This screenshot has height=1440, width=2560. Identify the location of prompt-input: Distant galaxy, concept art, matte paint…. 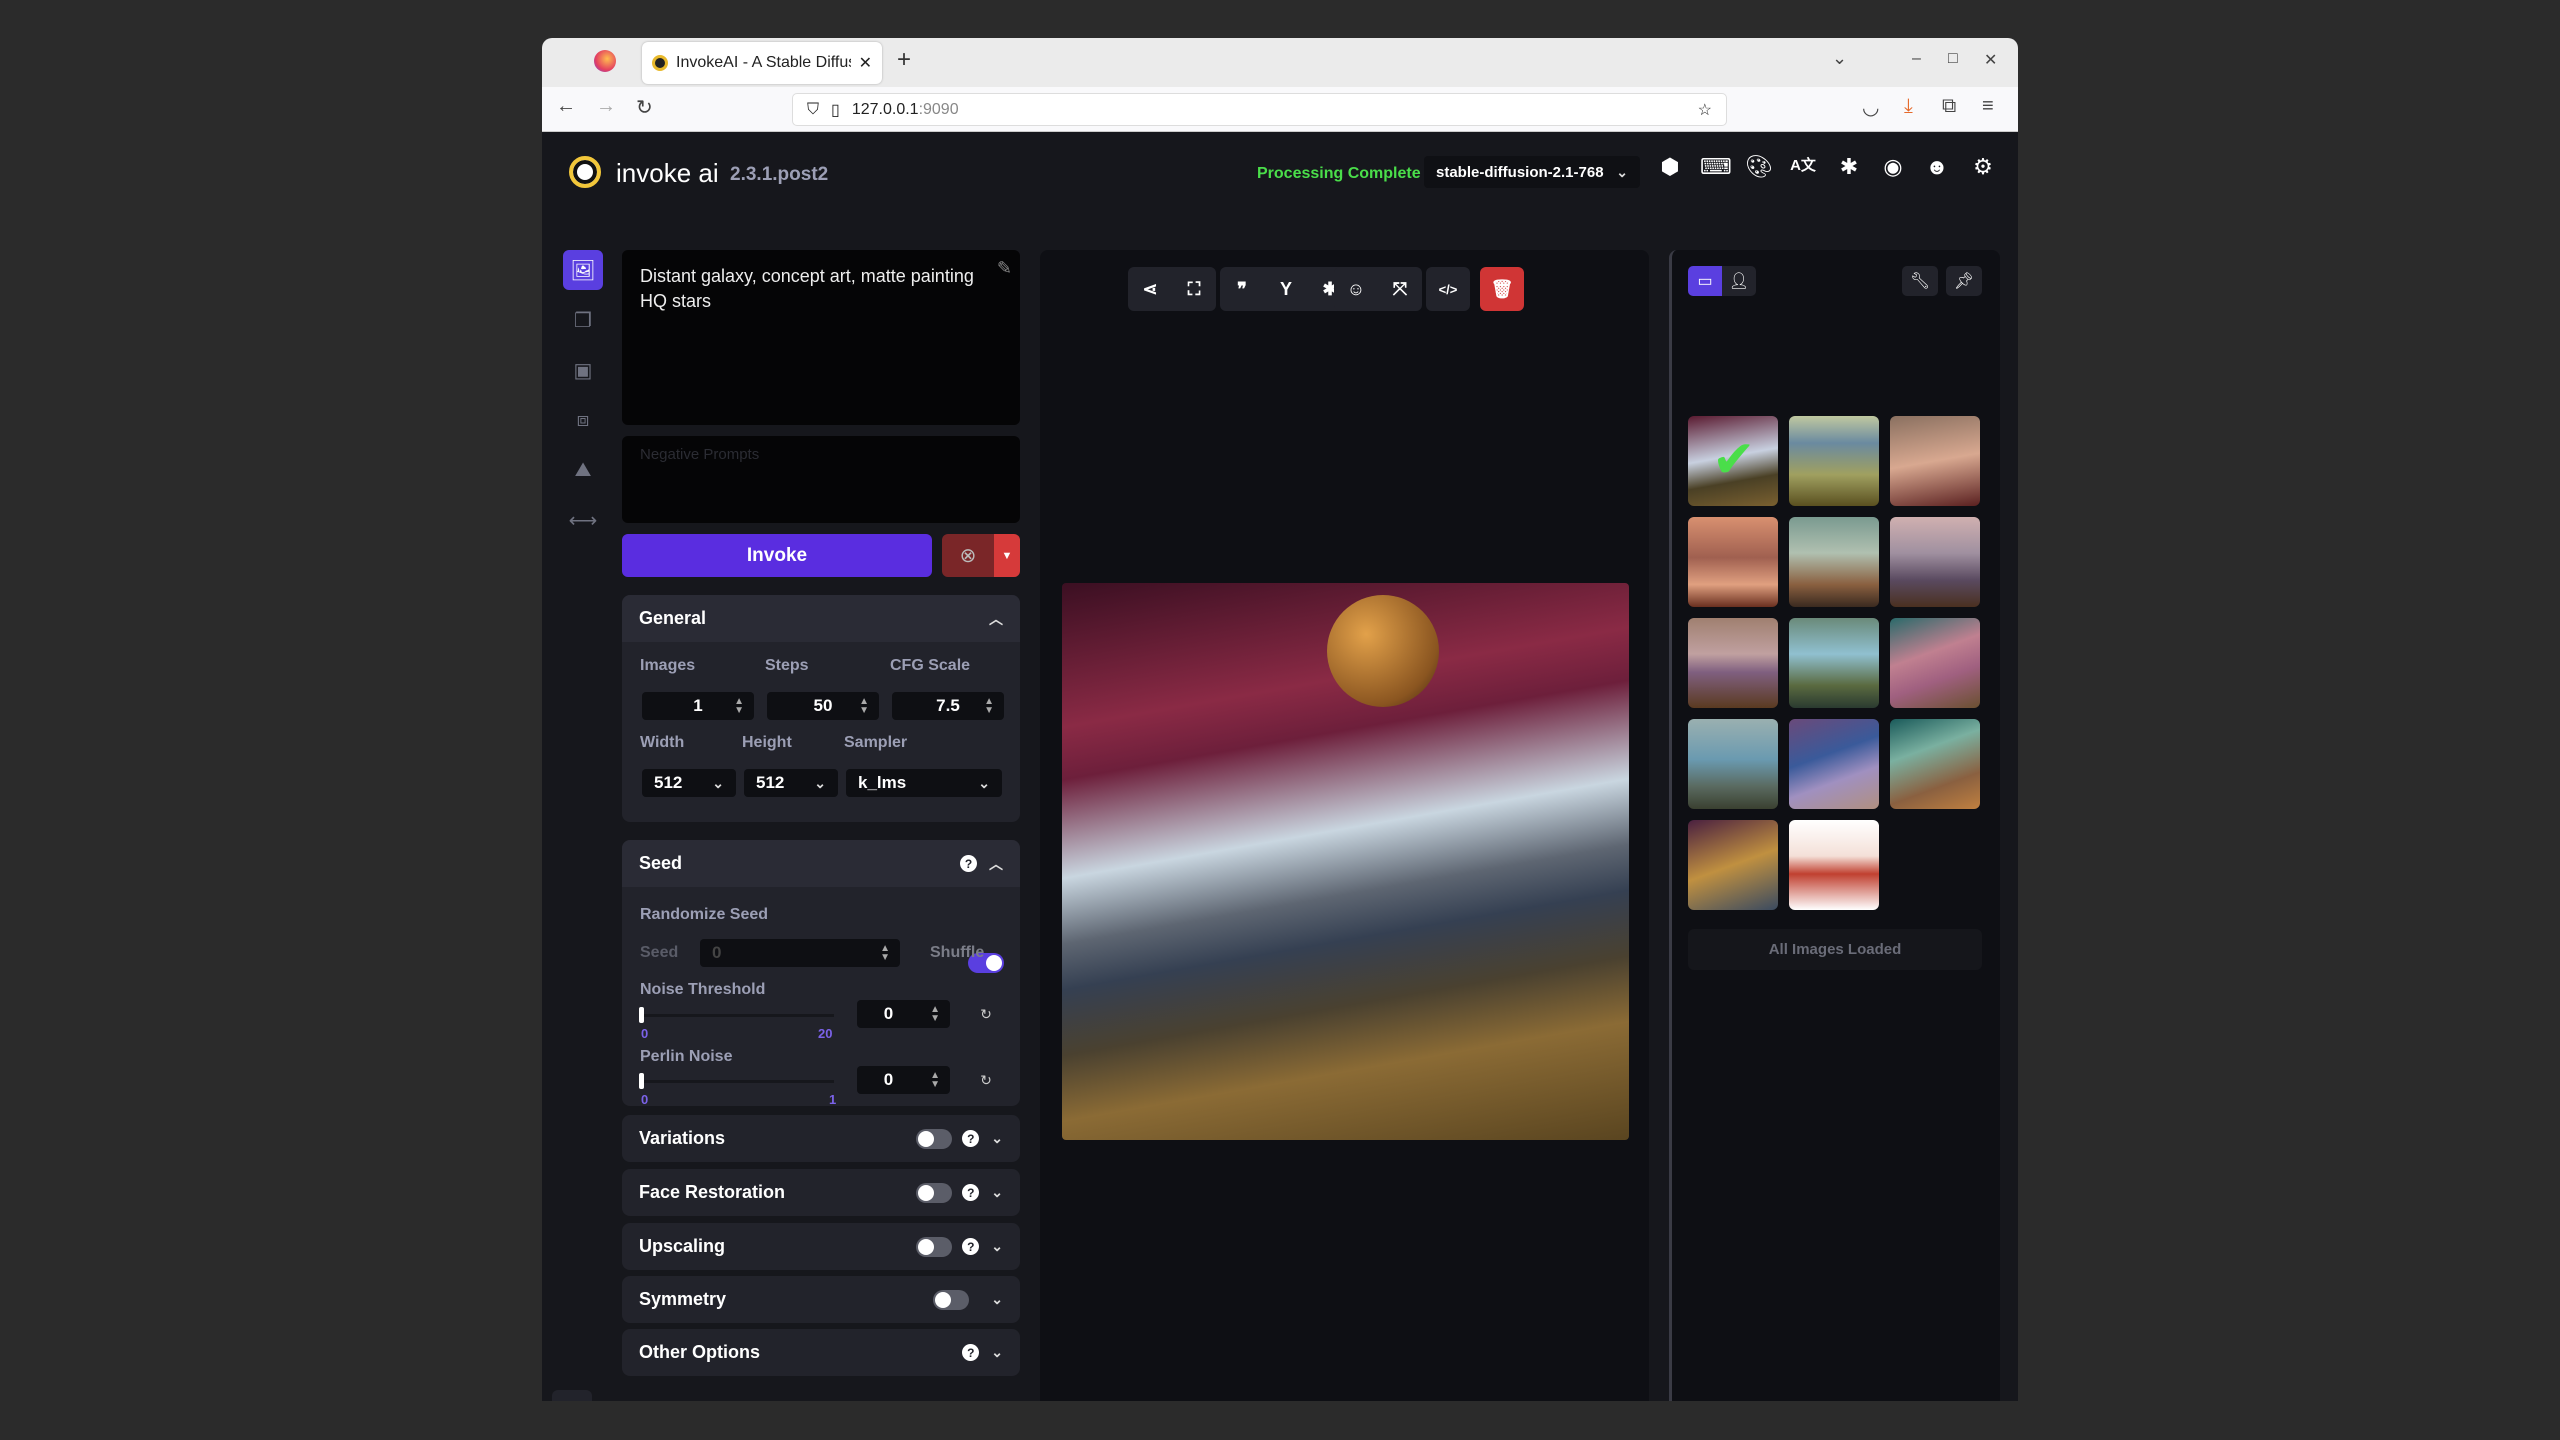
(821, 337).